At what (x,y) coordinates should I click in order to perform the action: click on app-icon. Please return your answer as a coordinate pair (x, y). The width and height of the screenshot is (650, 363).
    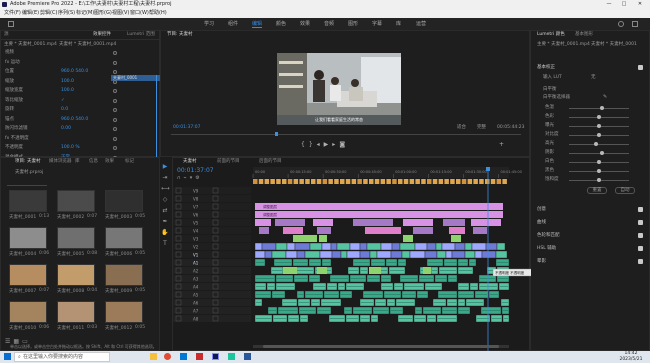
    Looking at the image, I should click on (231, 356).